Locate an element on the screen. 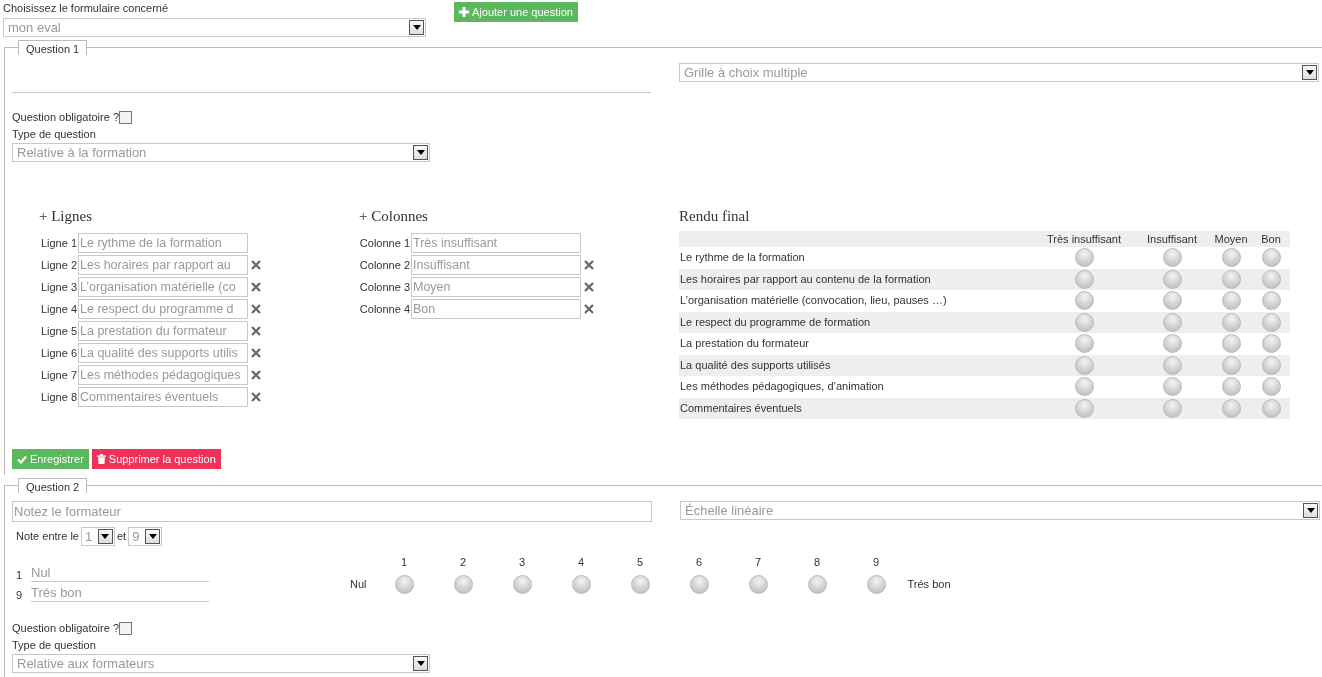 This screenshot has width=1322, height=677. select-field: Grille à choix multiple is located at coordinates (999, 72).